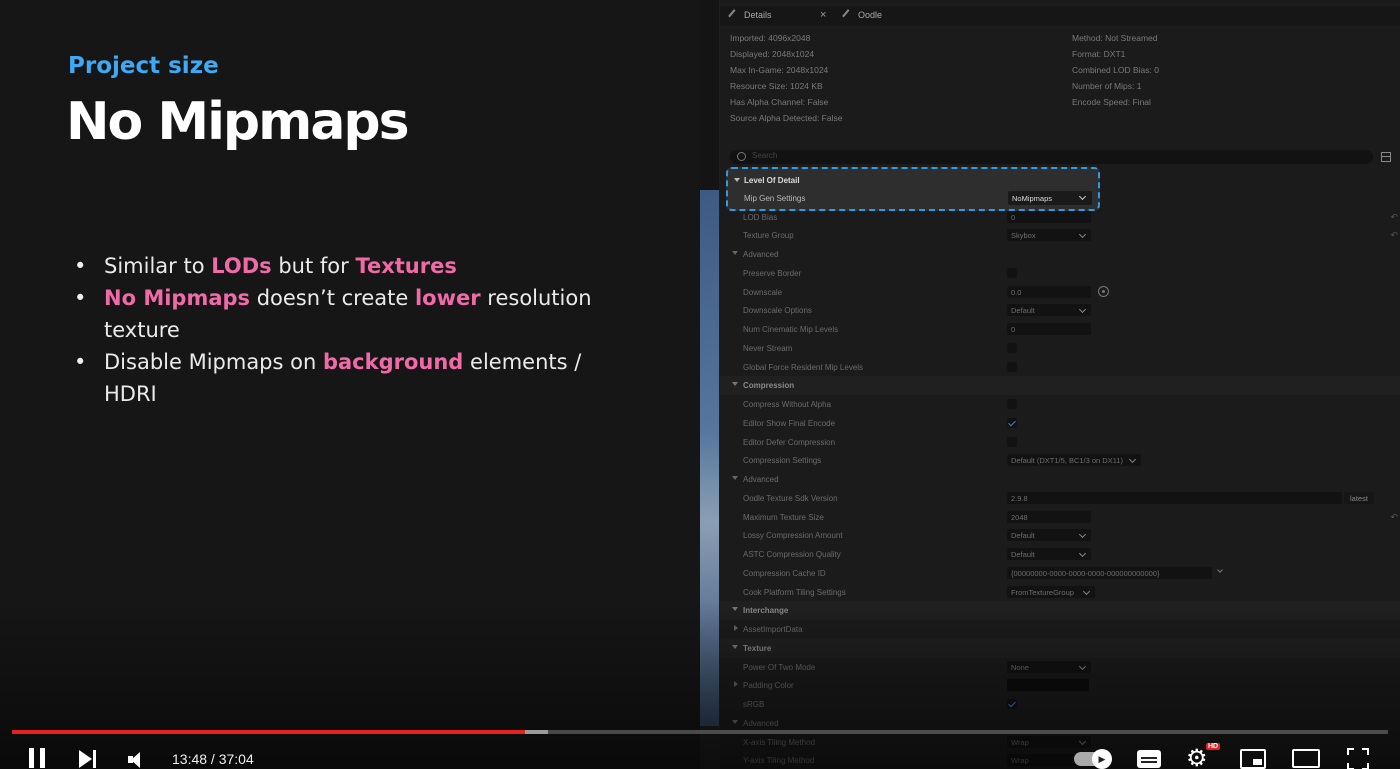 The height and width of the screenshot is (769, 1400). I want to click on mip-gen-settings-dropdown: NoMipmaps, so click(1050, 198).